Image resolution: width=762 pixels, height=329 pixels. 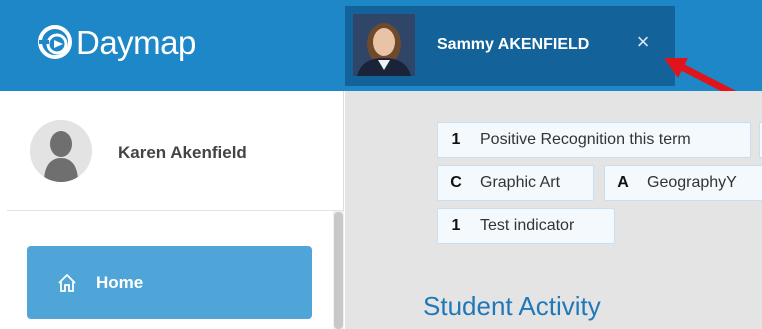 I want to click on close-icon: ×, so click(x=643, y=42).